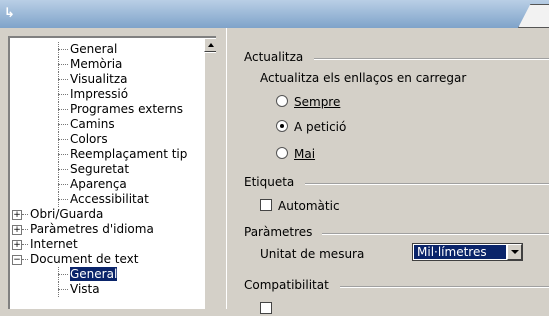  I want to click on tree-item: + Paràmetres d'idioma, so click(107, 229).